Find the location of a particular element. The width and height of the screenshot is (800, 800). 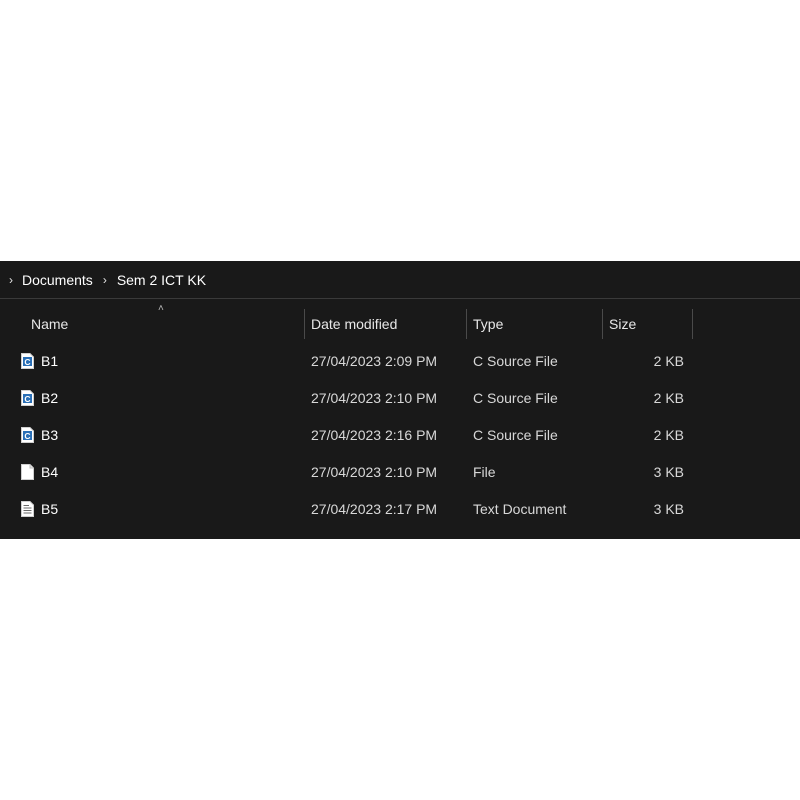

file-name: B2 is located at coordinates (49, 398).